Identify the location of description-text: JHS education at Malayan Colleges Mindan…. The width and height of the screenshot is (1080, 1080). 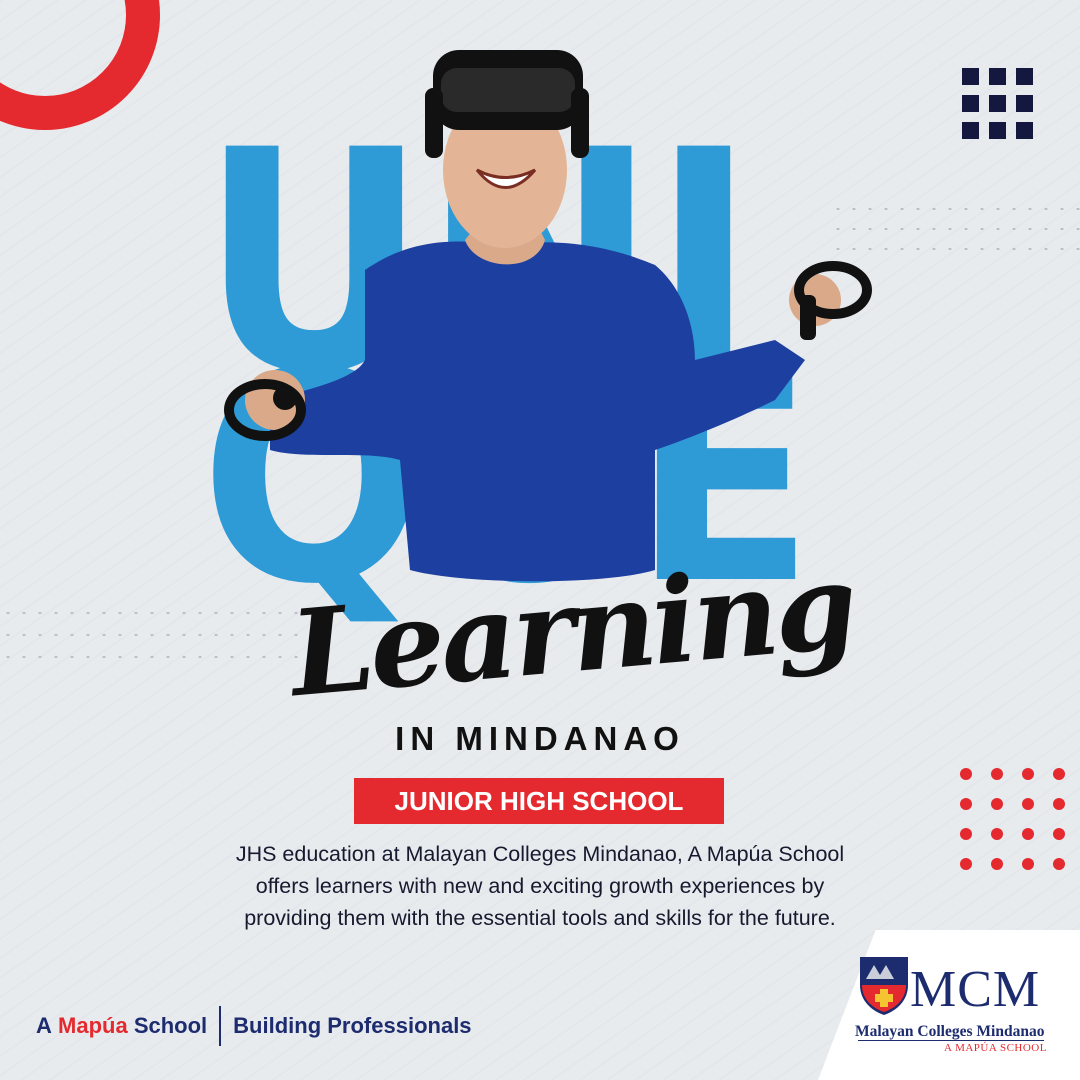
(540, 886).